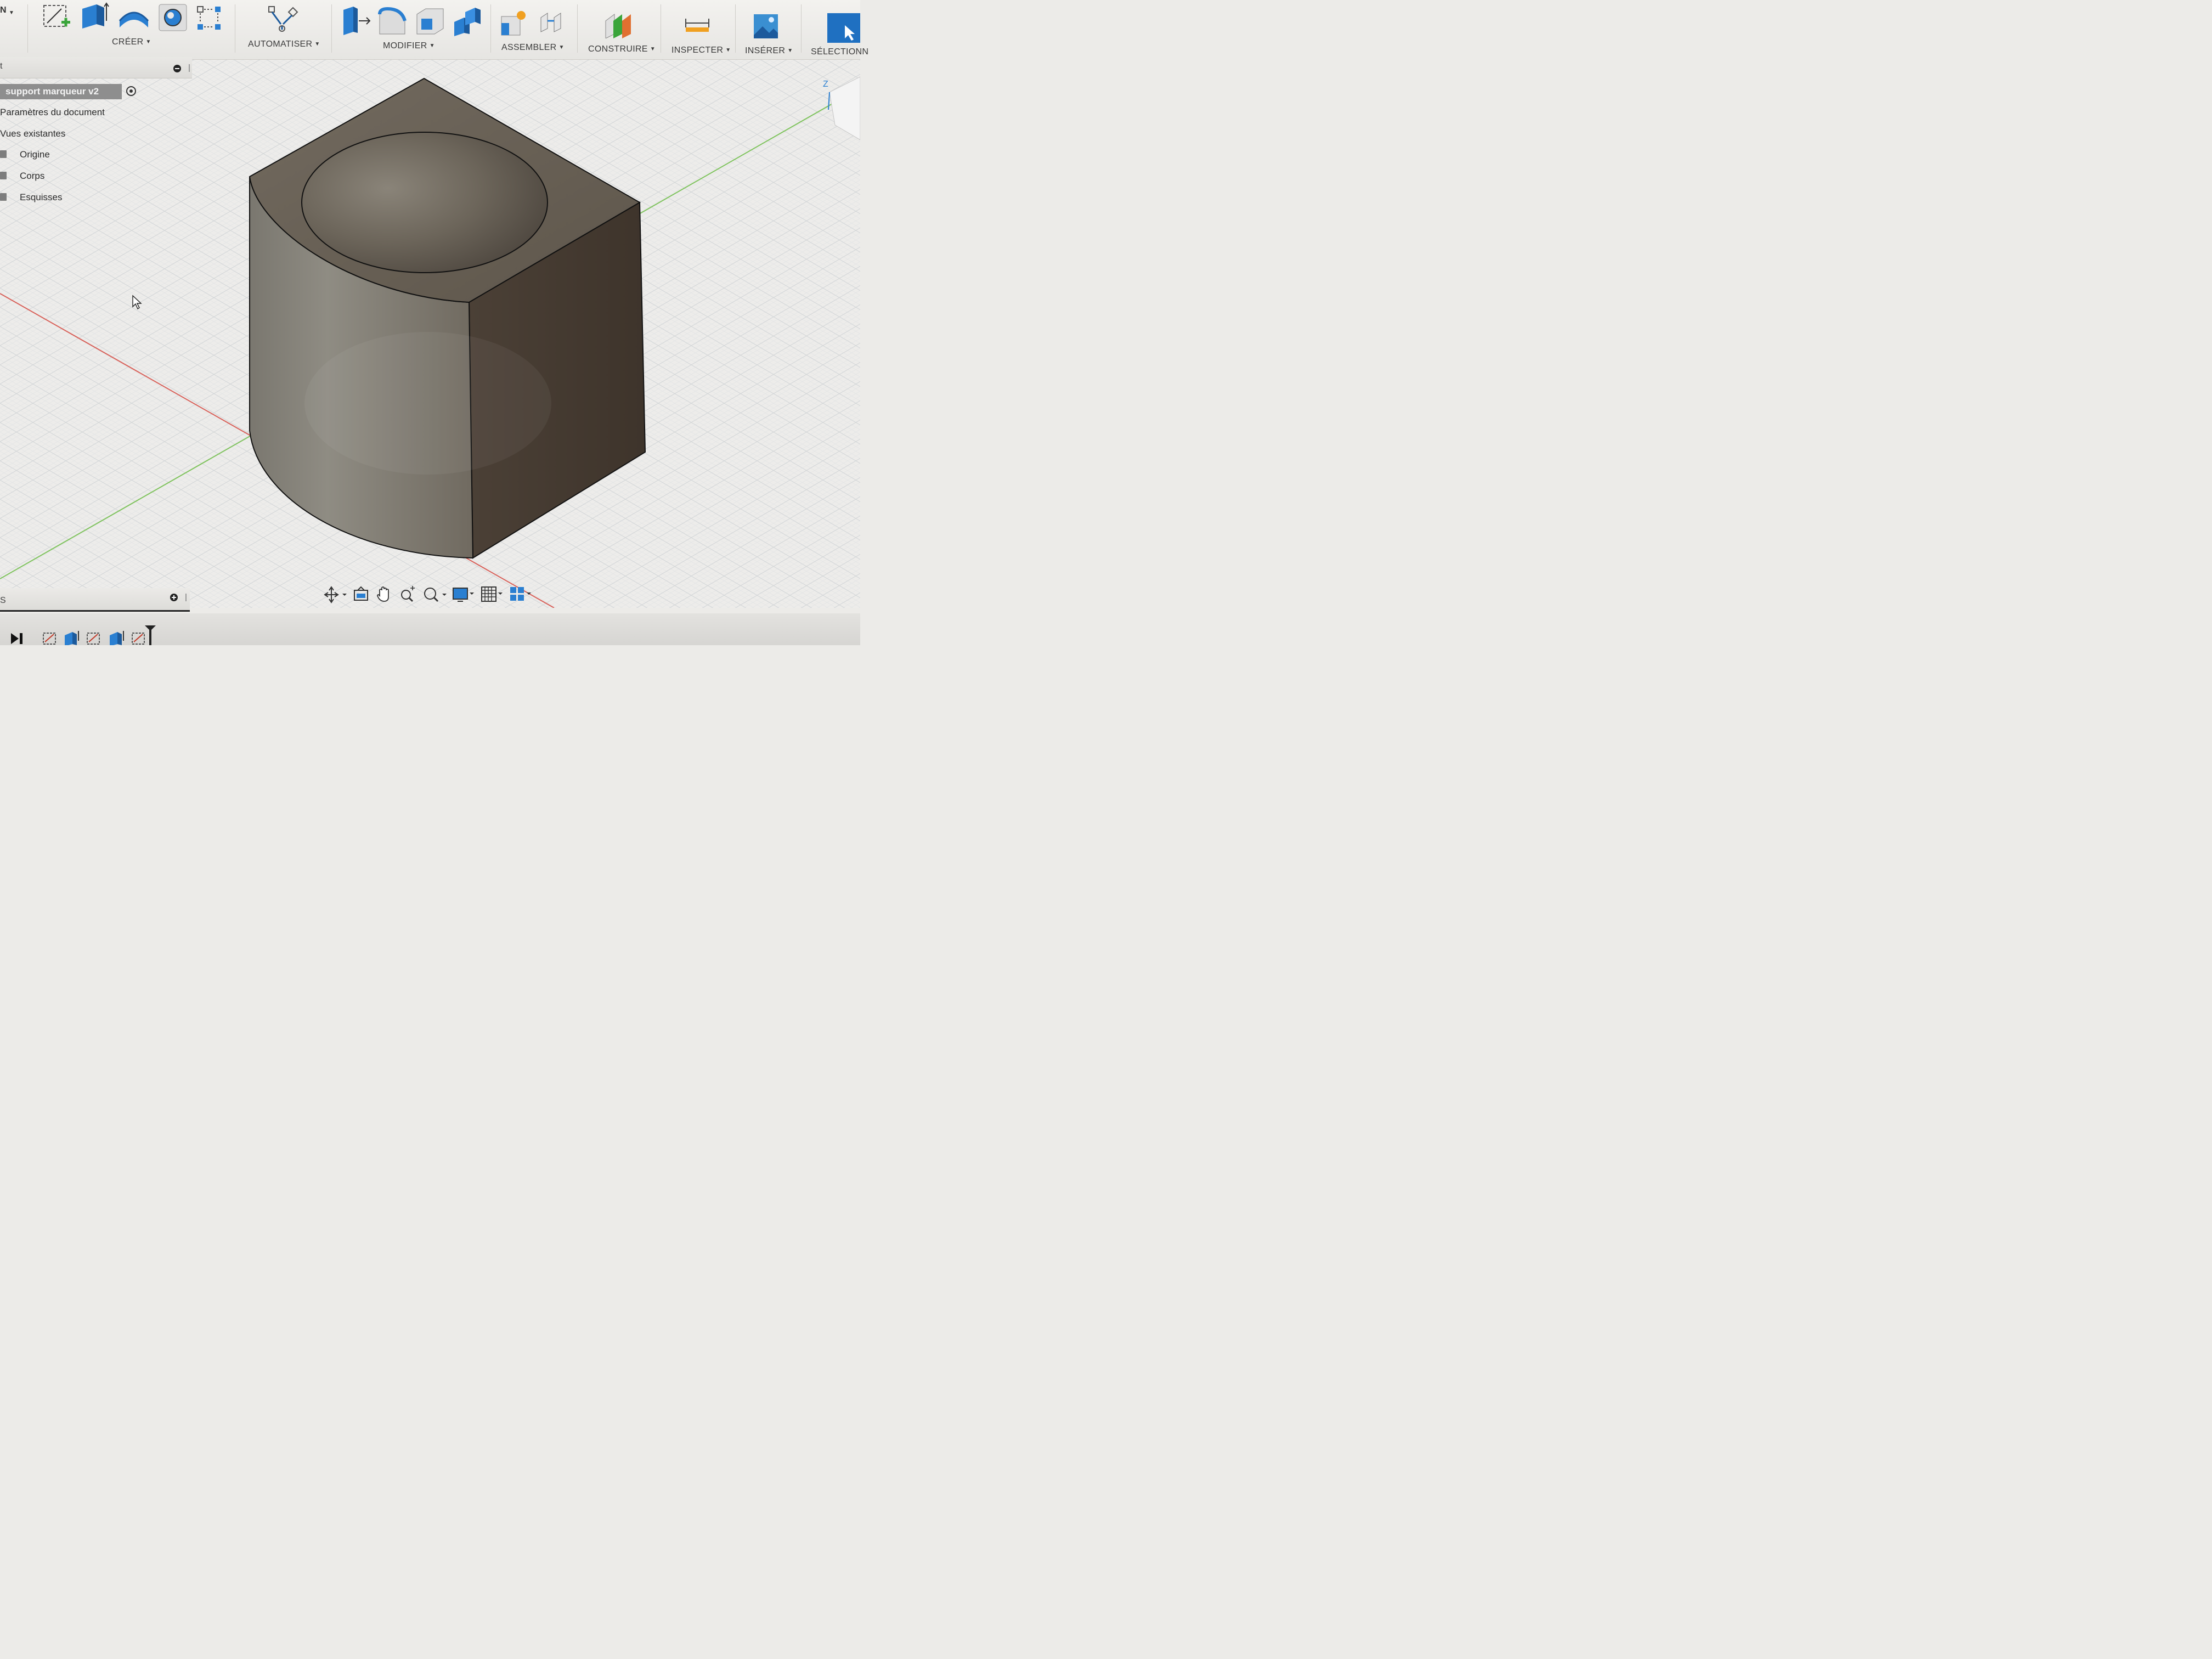 The width and height of the screenshot is (2212, 1659). What do you see at coordinates (61, 91) in the screenshot?
I see `document-node: support marqueur v2` at bounding box center [61, 91].